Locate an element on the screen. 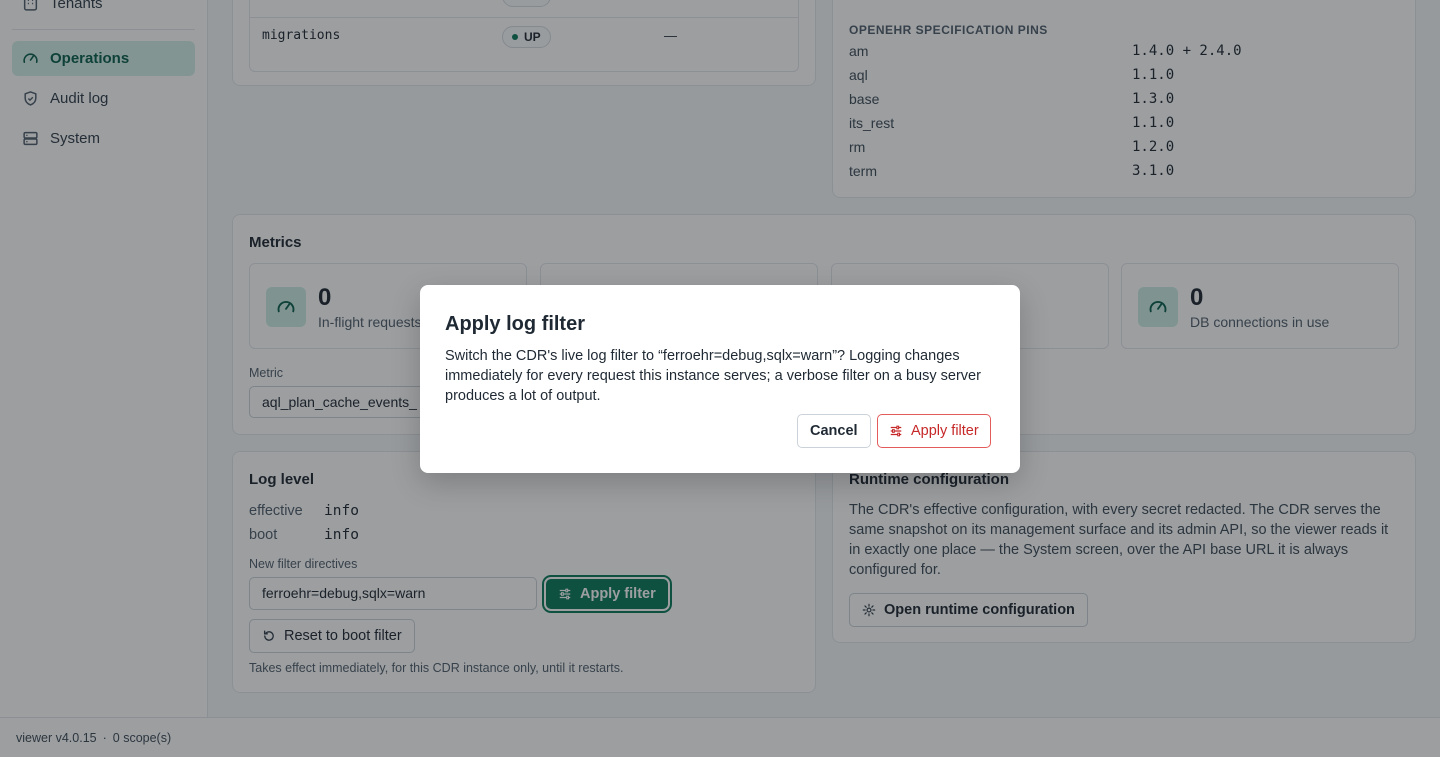  cancel-button: Cancel is located at coordinates (834, 431).